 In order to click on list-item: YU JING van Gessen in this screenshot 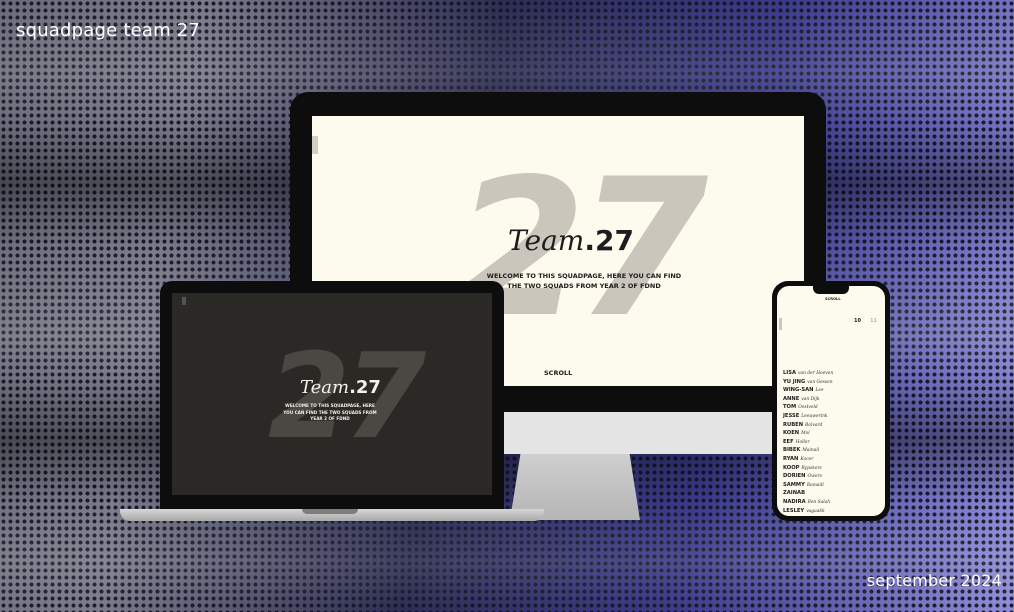, I will do `click(833, 383)`.